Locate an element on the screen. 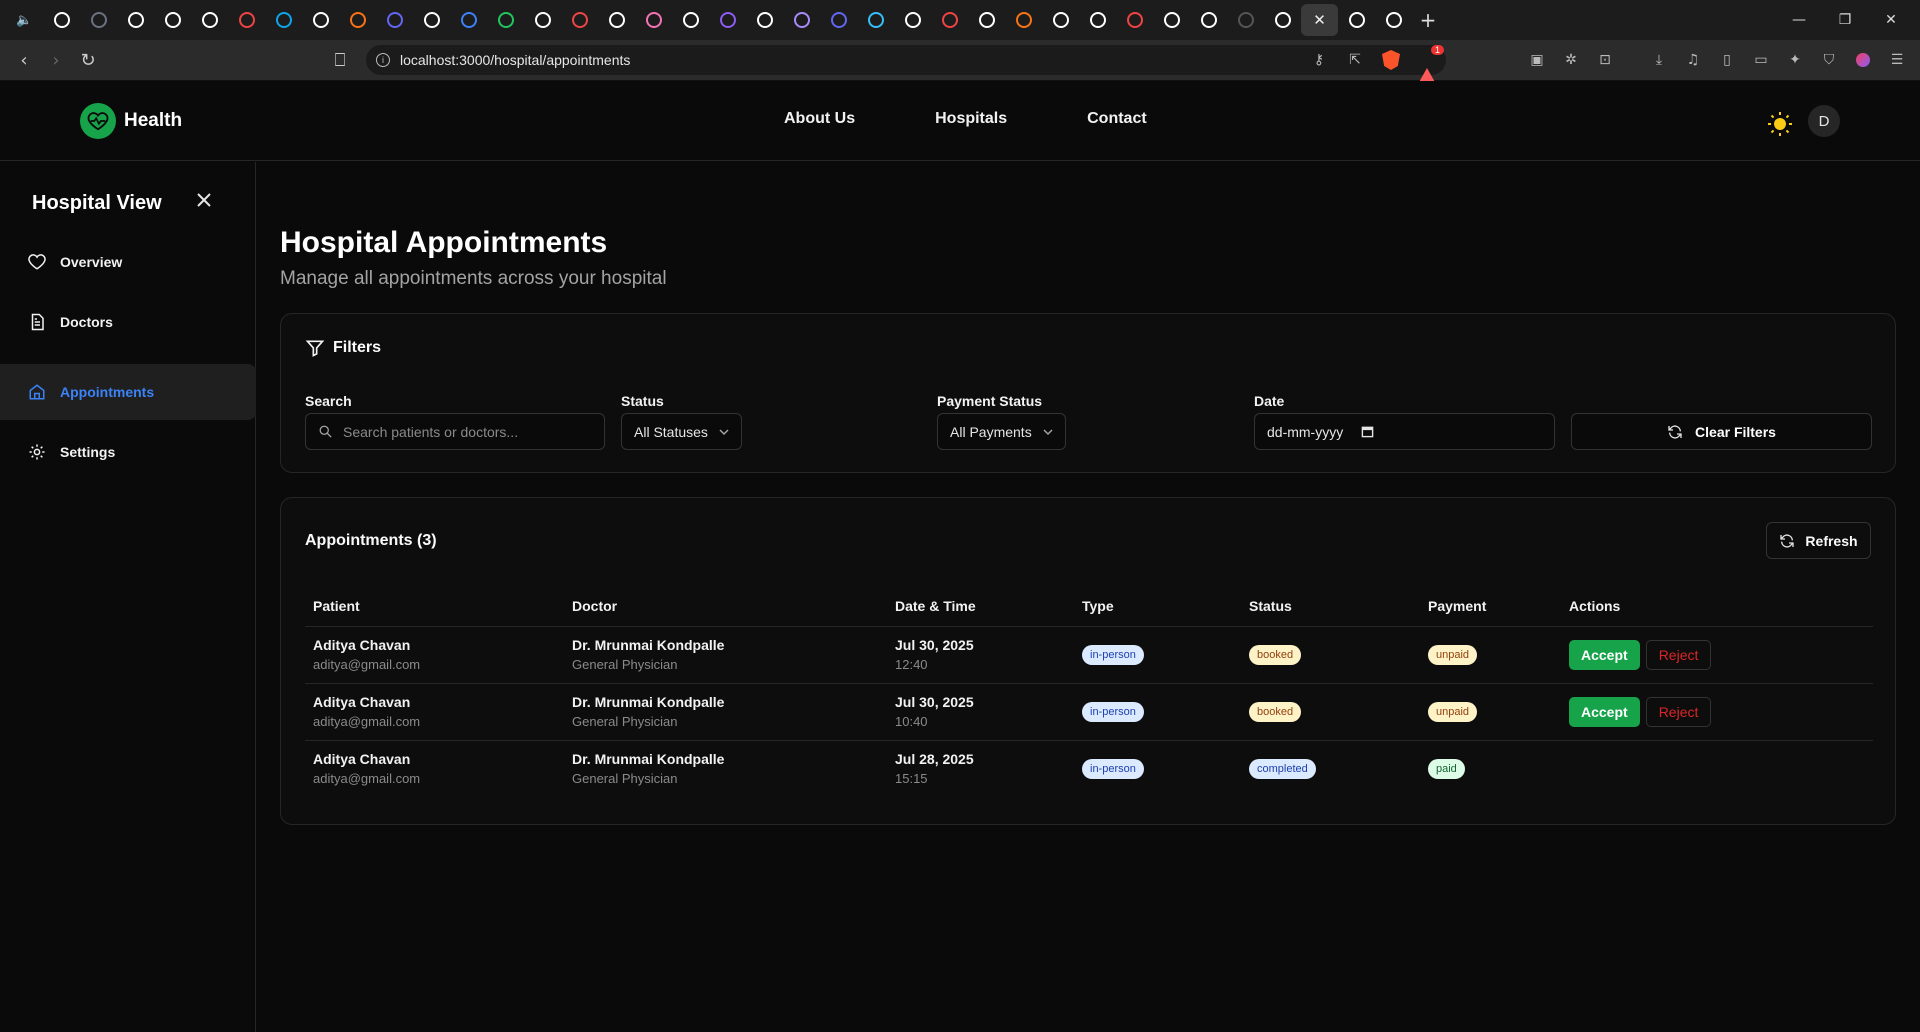 The image size is (1920, 1032). close-tab-icon: ✕ is located at coordinates (1319, 20).